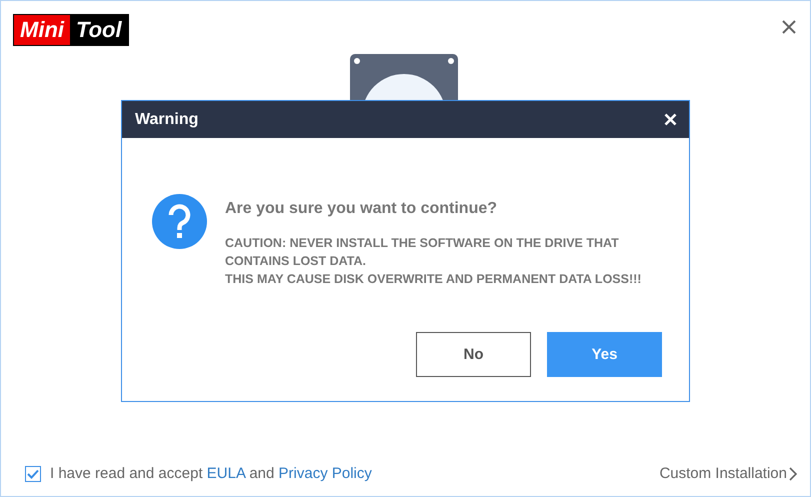 This screenshot has height=497, width=811. I want to click on caution-text: THIS MAY CAUSE DISK OVERWRITE AND PERMANENT DATA LOSS!!!, so click(433, 279).